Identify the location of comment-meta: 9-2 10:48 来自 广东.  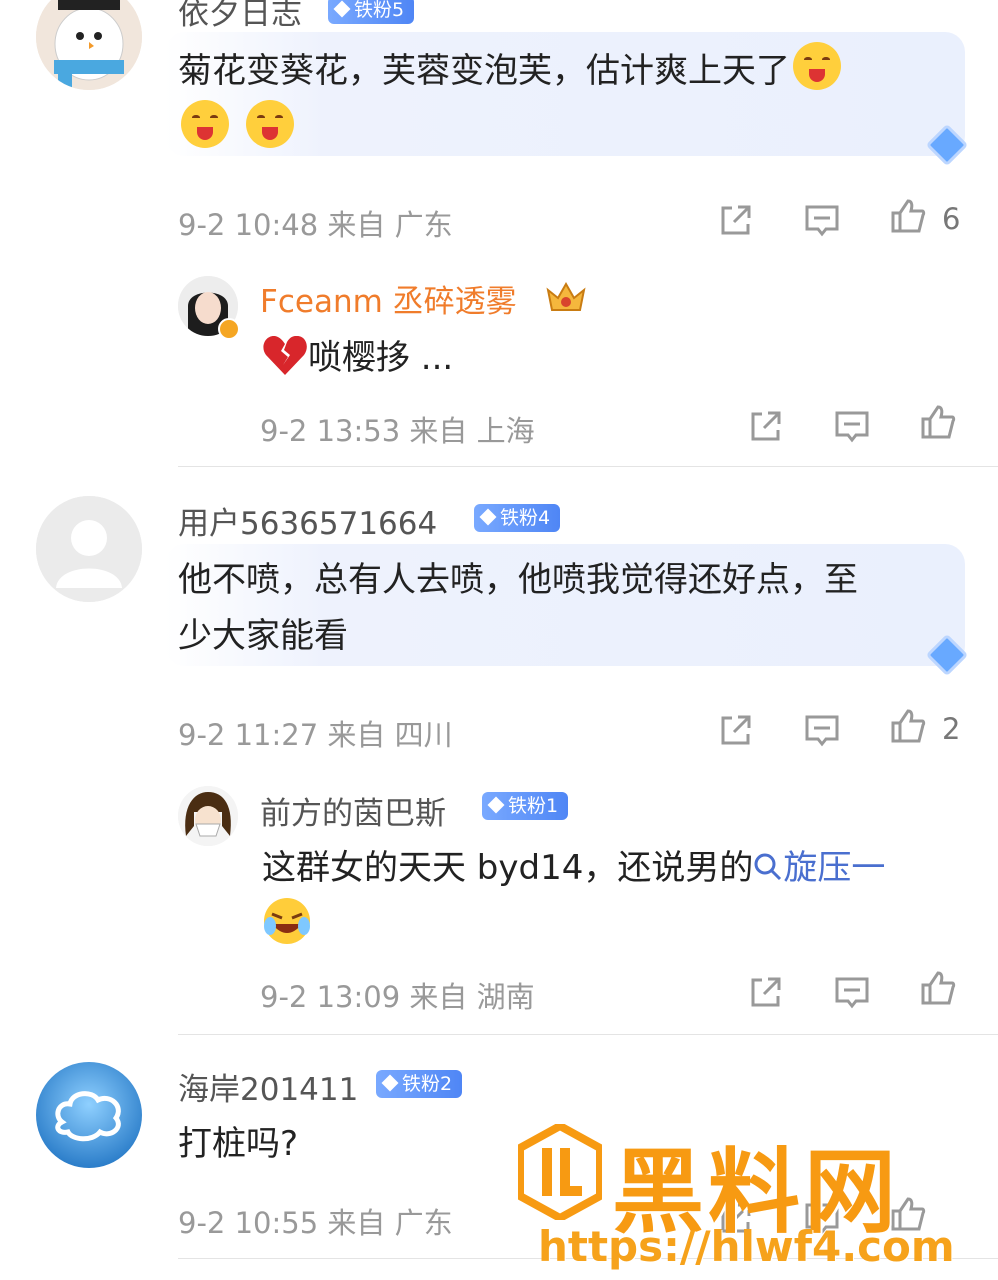
(315, 225).